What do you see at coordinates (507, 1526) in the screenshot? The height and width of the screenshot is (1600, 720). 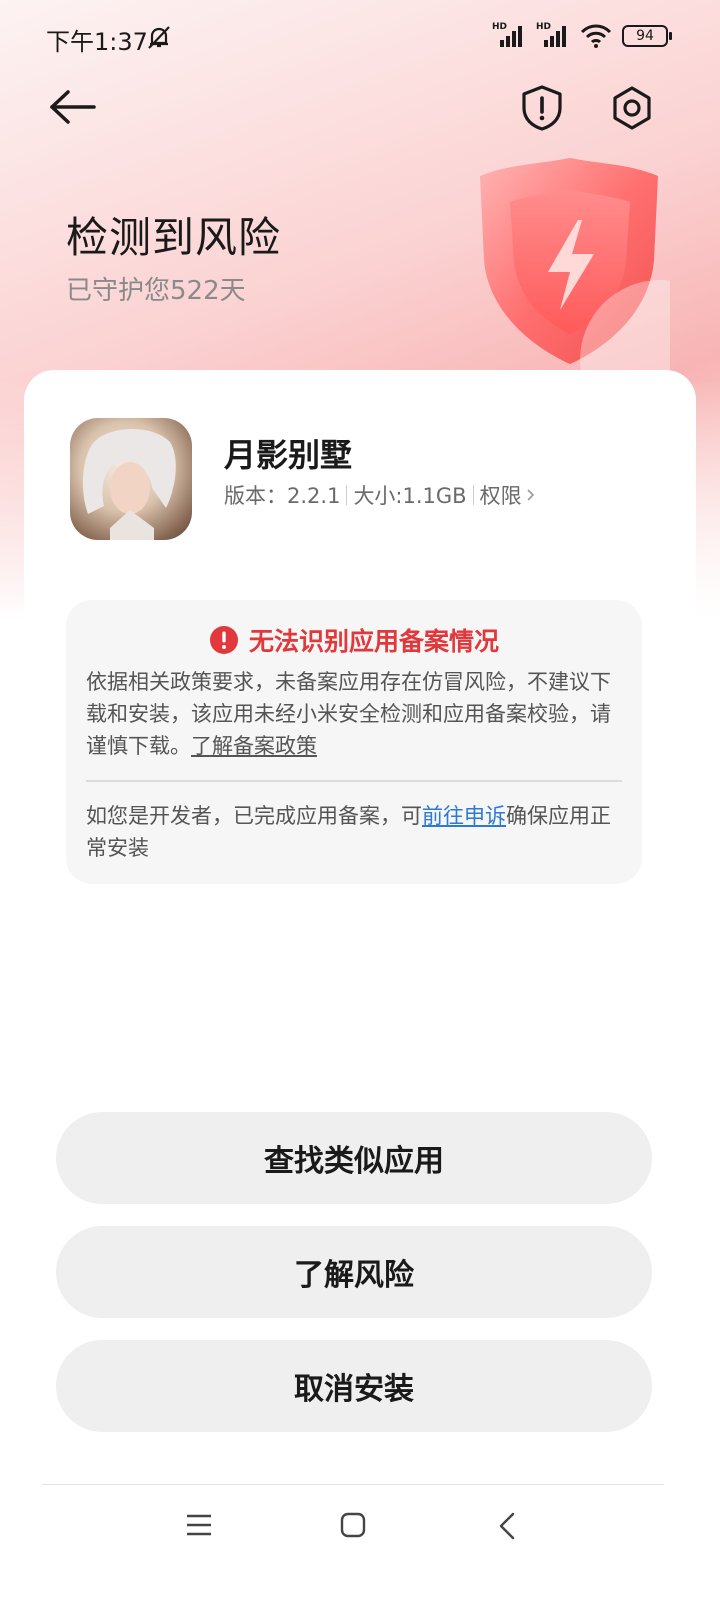 I see `nav-back-icon` at bounding box center [507, 1526].